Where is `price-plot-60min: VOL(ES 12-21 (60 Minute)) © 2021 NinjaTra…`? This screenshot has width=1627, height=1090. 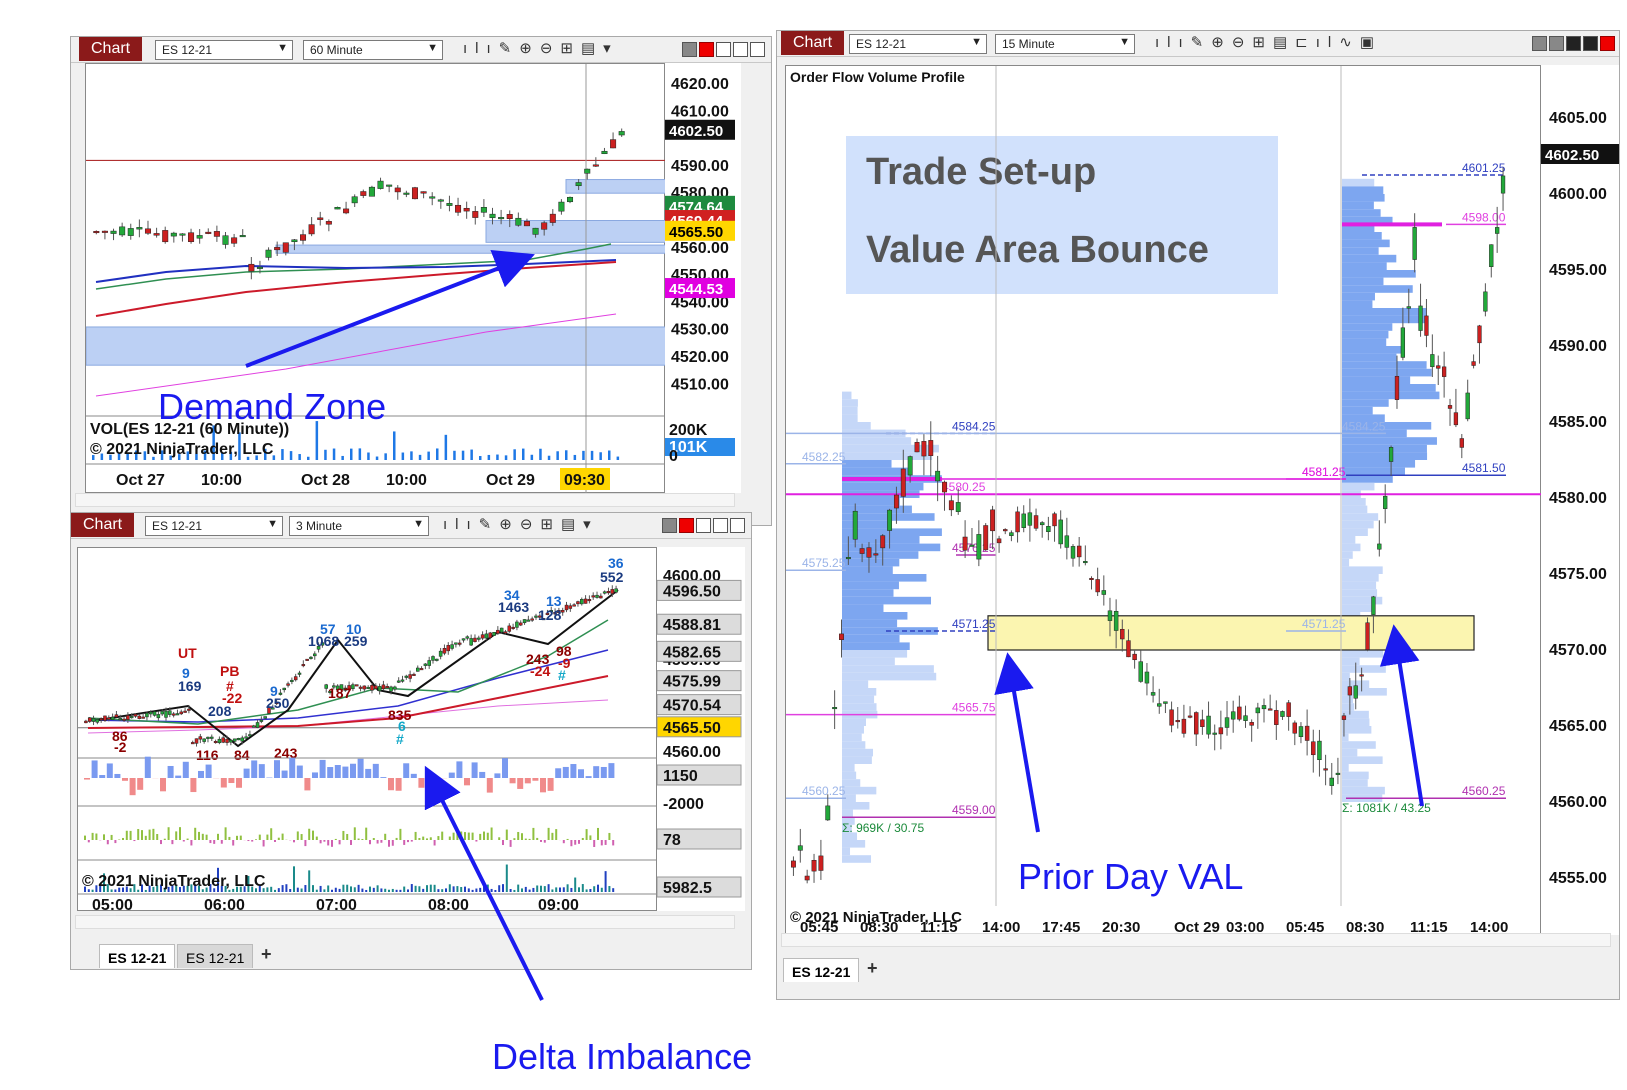 price-plot-60min: VOL(ES 12-21 (60 Minute)) © 2021 NinjaTra… is located at coordinates (376, 278).